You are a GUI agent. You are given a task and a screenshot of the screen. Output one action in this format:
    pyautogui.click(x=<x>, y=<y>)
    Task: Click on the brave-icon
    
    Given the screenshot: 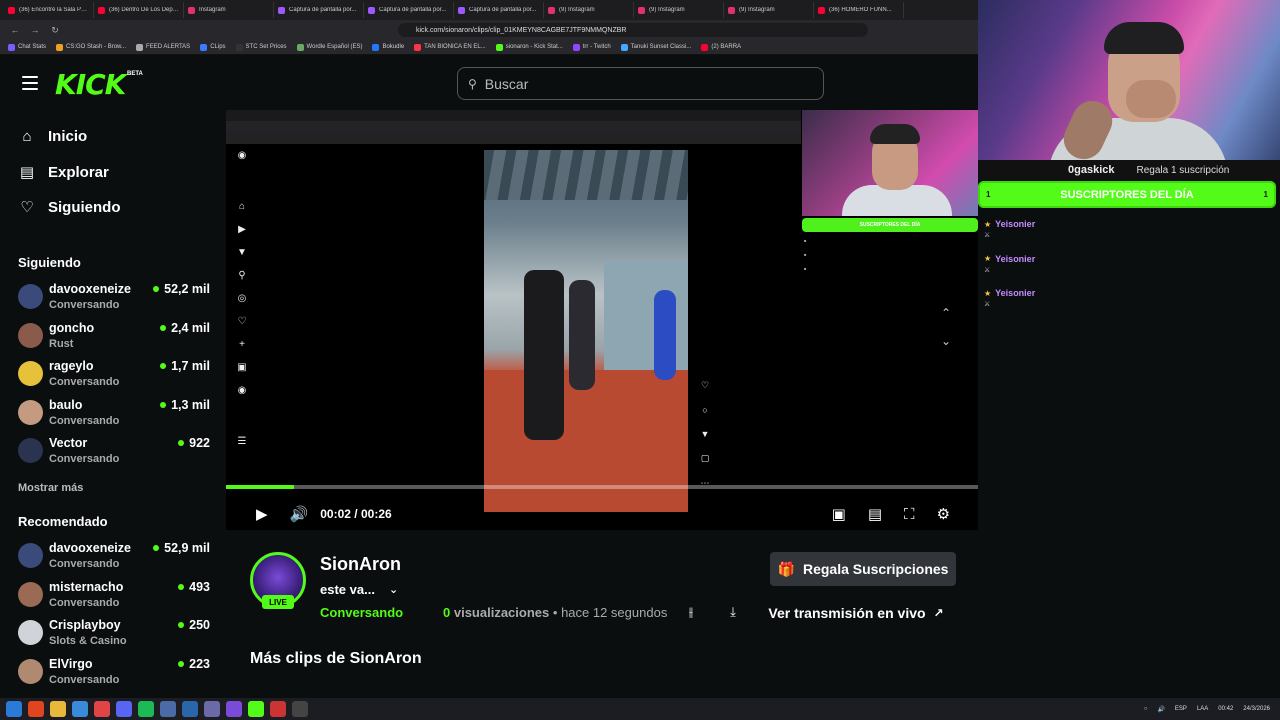 What is the action you would take?
    pyautogui.click(x=36, y=709)
    